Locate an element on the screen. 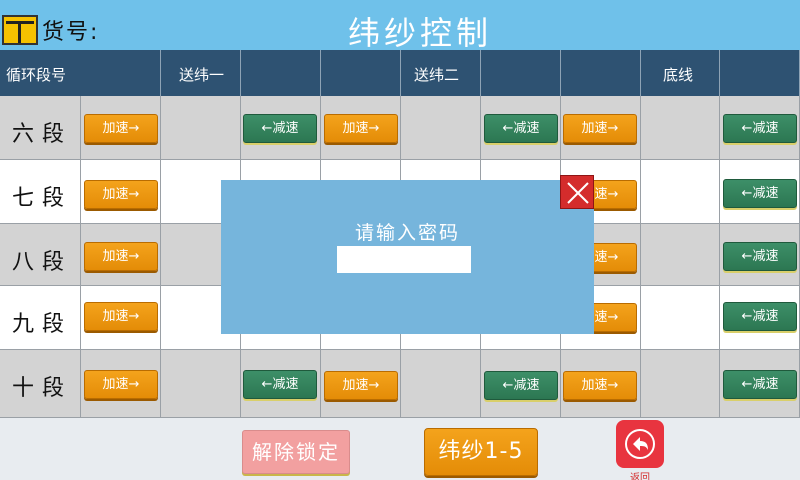 The width and height of the screenshot is (800, 480). weft-1-5-button: 纬纱1-5 is located at coordinates (481, 452).